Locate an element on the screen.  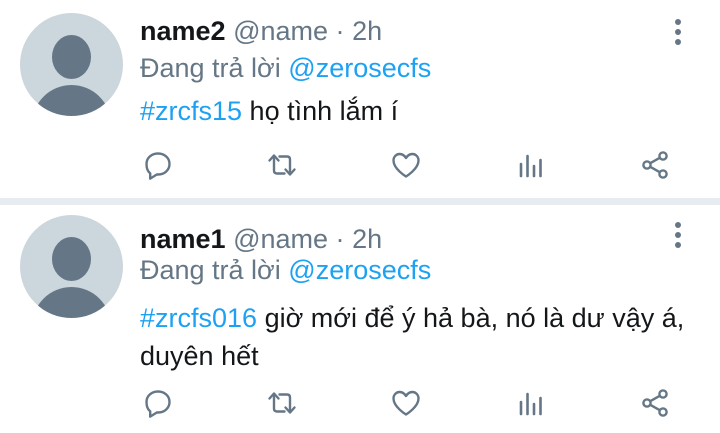
display-name: name1 is located at coordinates (183, 239).